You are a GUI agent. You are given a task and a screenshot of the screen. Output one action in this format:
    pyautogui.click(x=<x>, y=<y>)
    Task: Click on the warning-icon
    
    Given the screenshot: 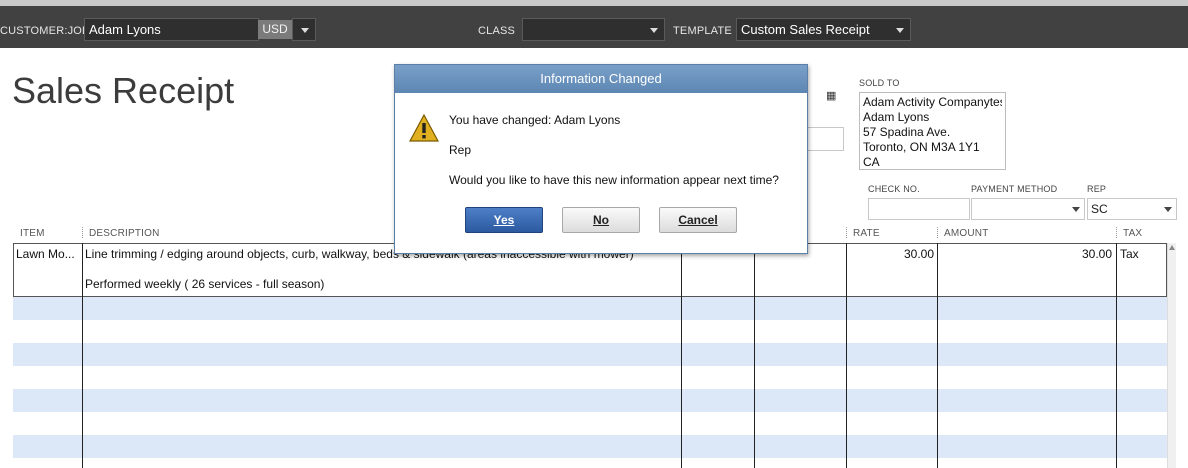 What is the action you would take?
    pyautogui.click(x=424, y=127)
    